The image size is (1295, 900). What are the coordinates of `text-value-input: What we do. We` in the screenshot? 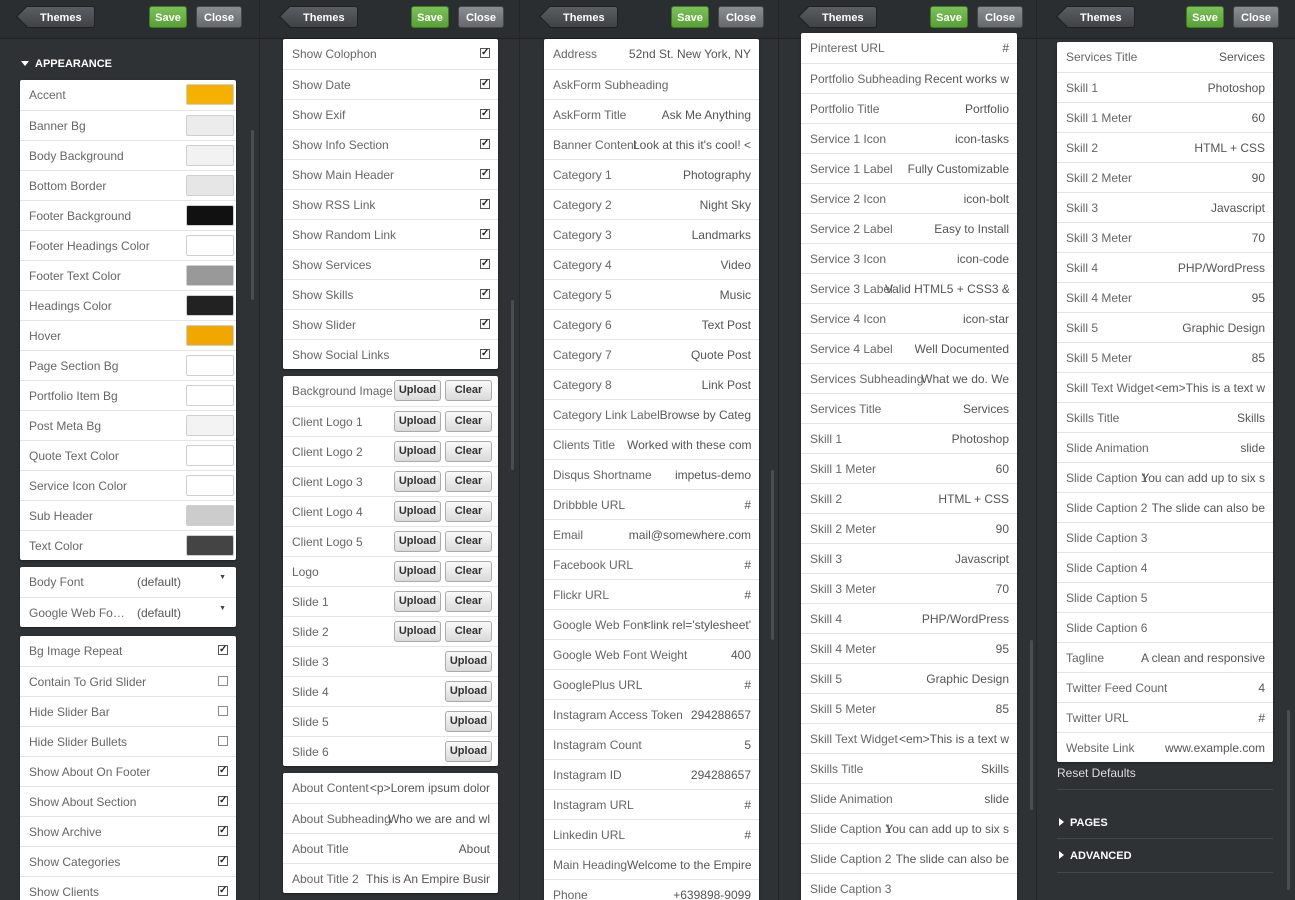 It's located at (965, 379).